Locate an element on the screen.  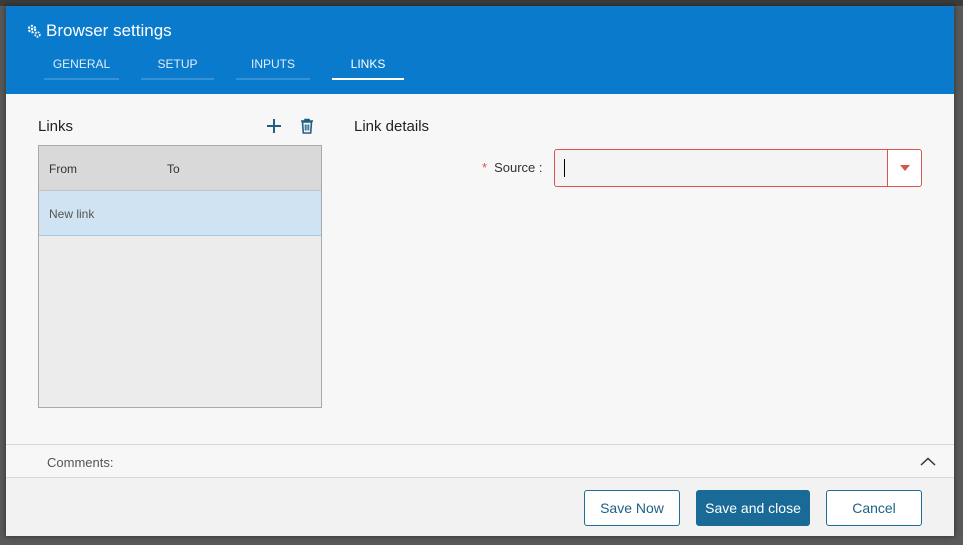
comments-toggle-button is located at coordinates (928, 461).